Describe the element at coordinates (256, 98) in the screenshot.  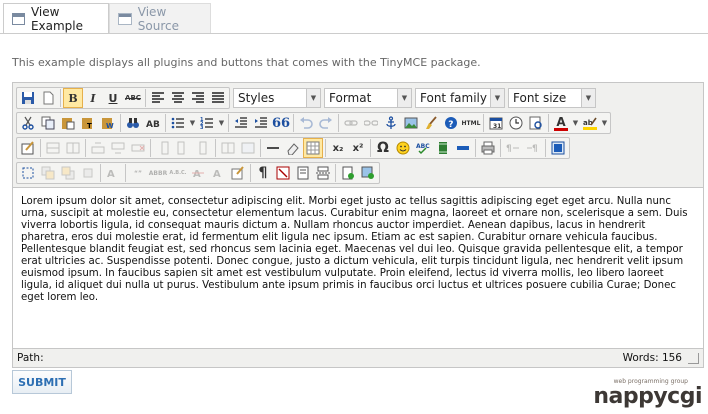
I see `styles-select-label: Styles` at that location.